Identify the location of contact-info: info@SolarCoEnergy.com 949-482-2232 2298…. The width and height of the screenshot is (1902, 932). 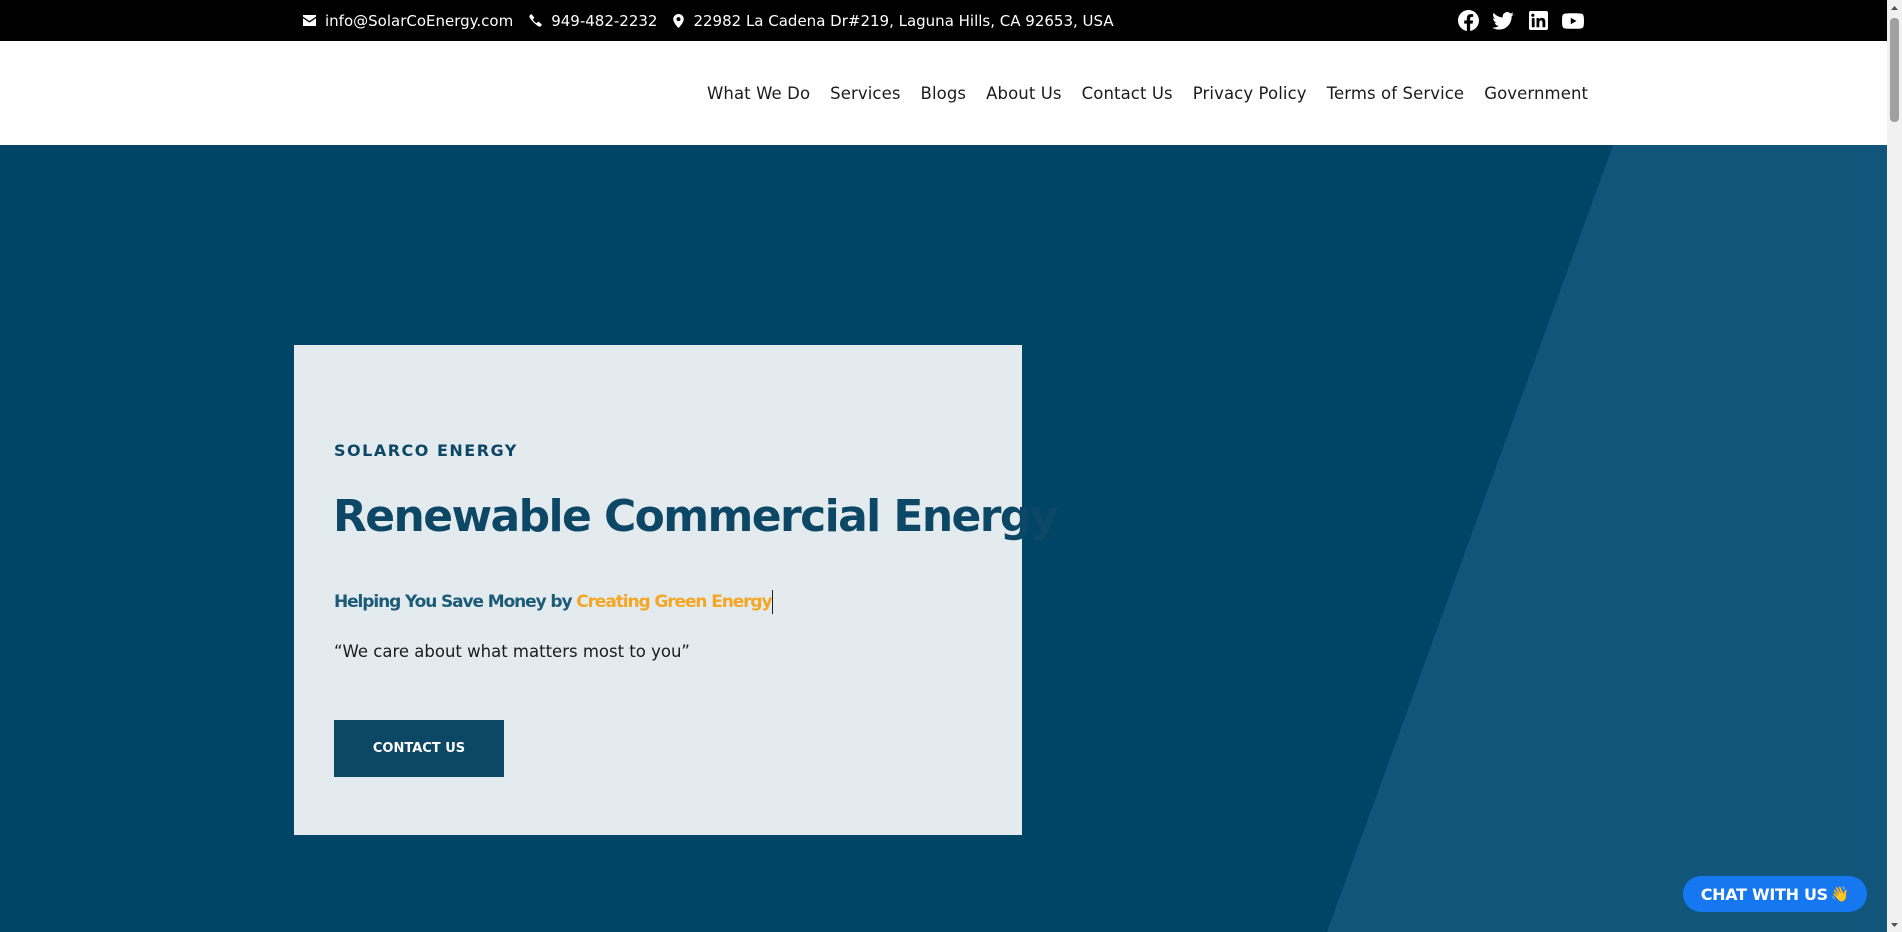
(716, 20).